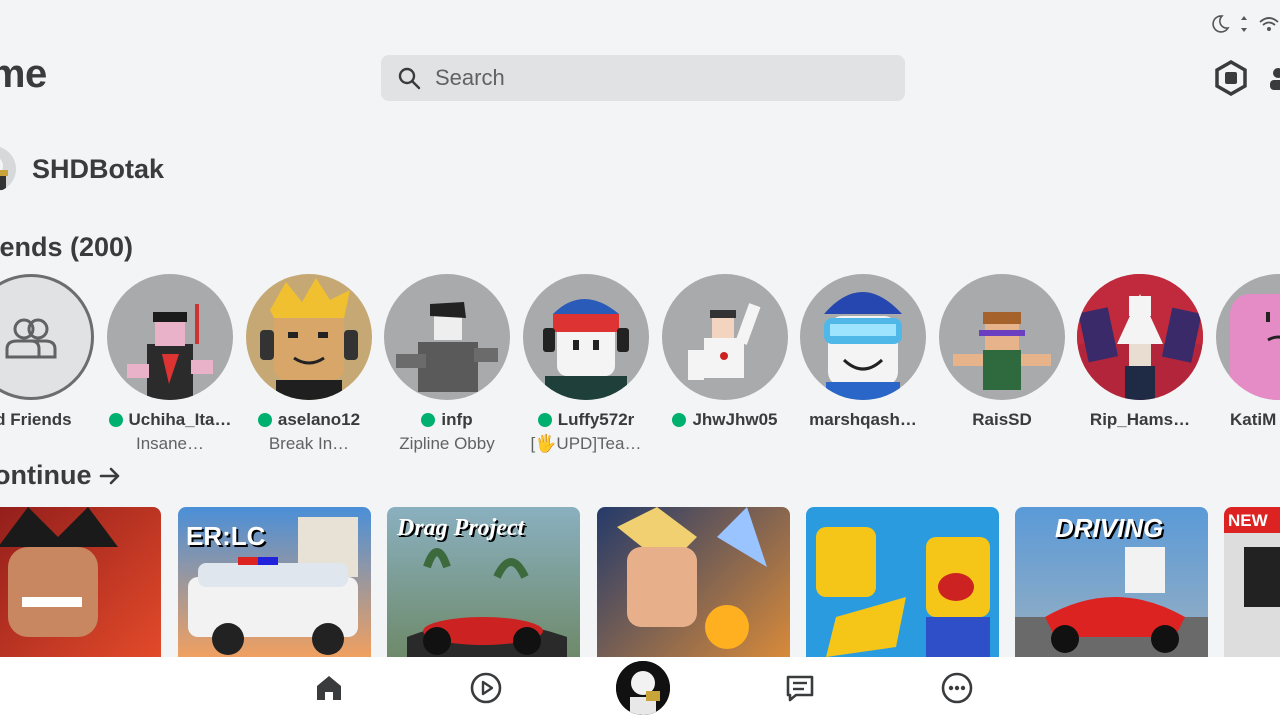 Image resolution: width=1280 pixels, height=720 pixels. I want to click on friend-name: KatiM, so click(1248, 420).